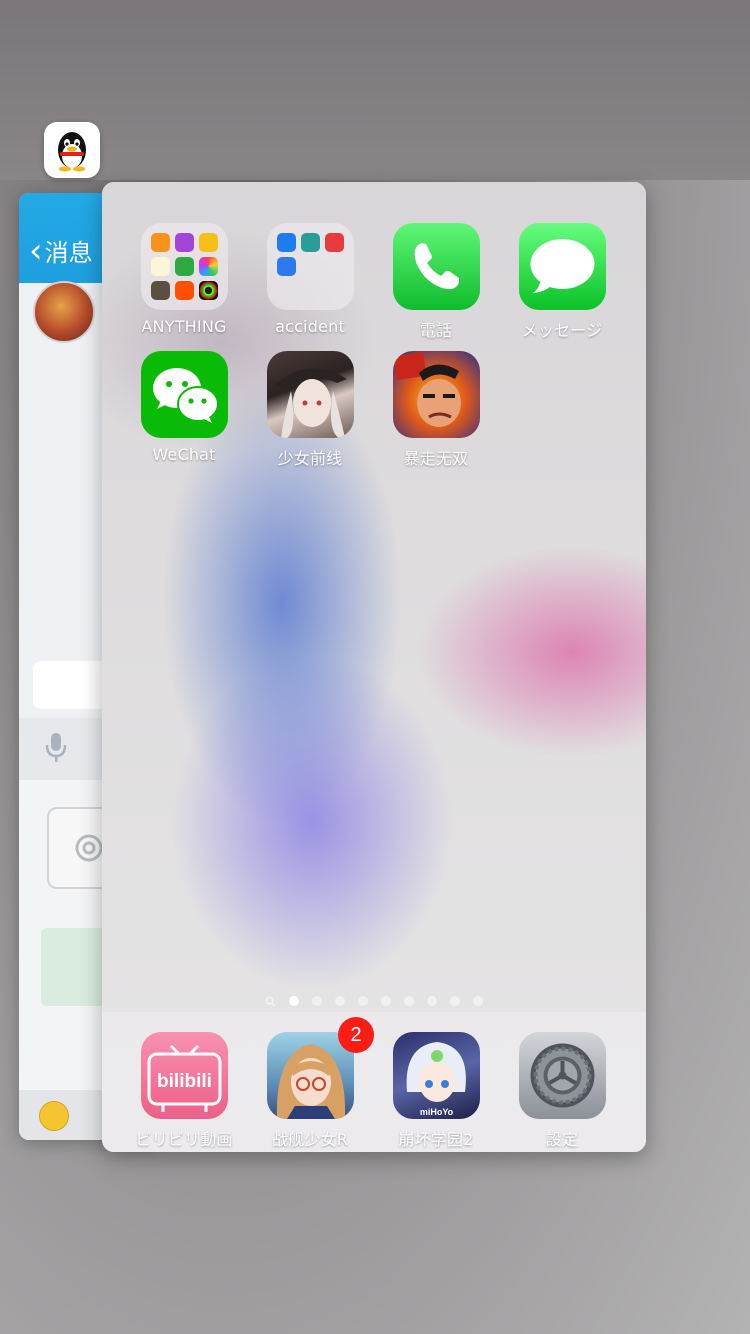 The image size is (750, 1334). What do you see at coordinates (374, 1001) in the screenshot?
I see `page-indicator` at bounding box center [374, 1001].